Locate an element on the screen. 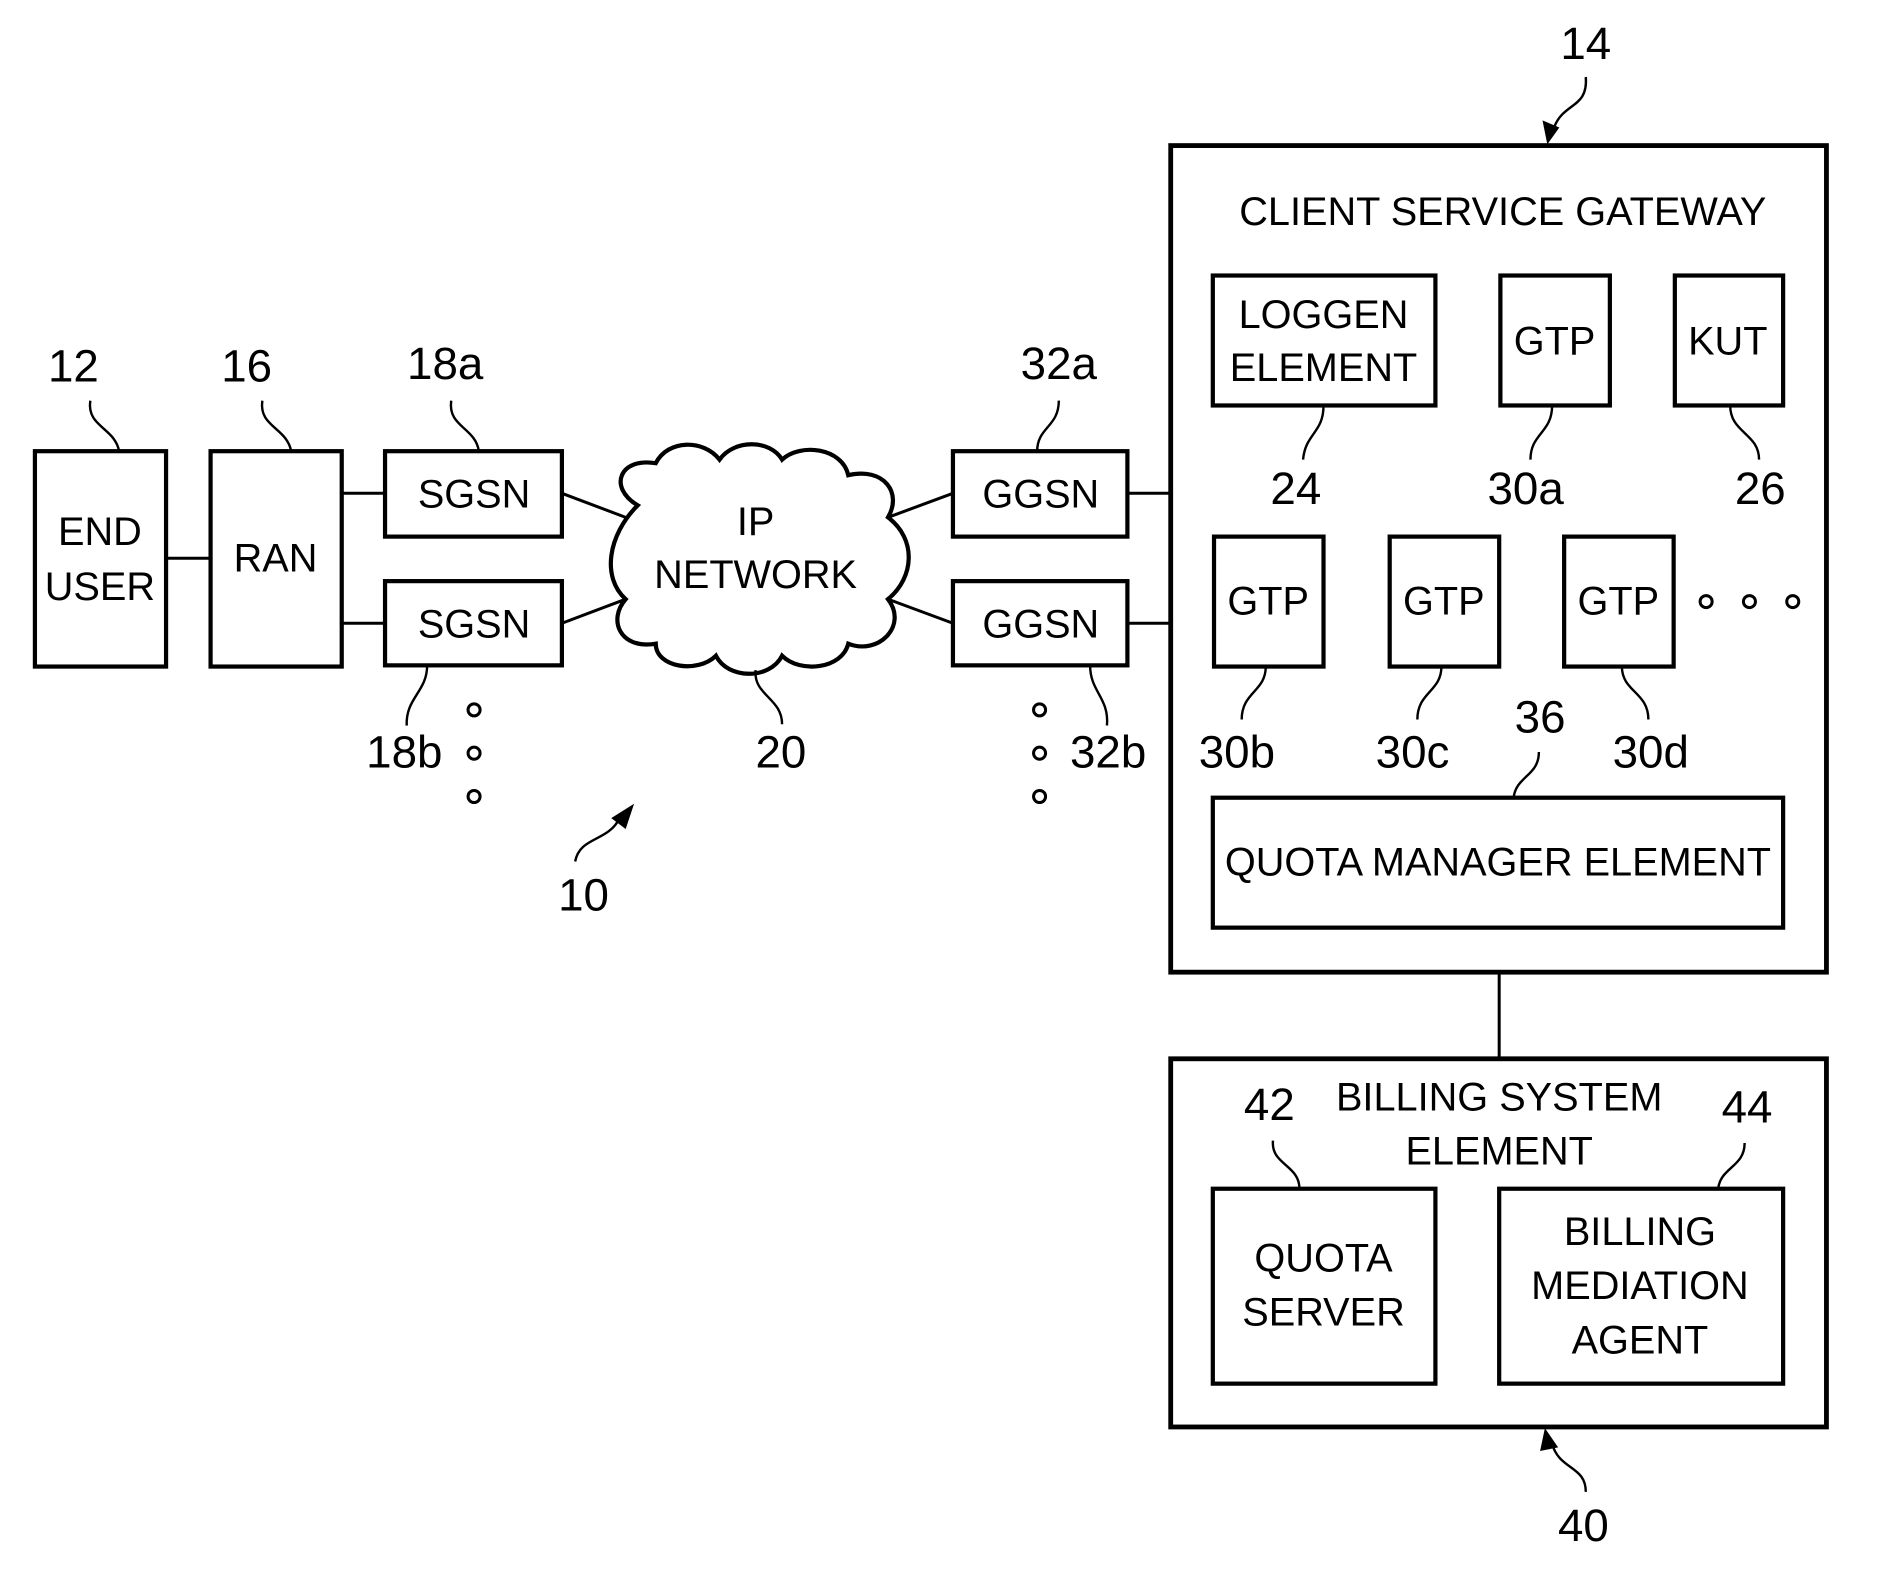 The width and height of the screenshot is (1877, 1593). sgsn-a-ref: 18a is located at coordinates (445, 363).